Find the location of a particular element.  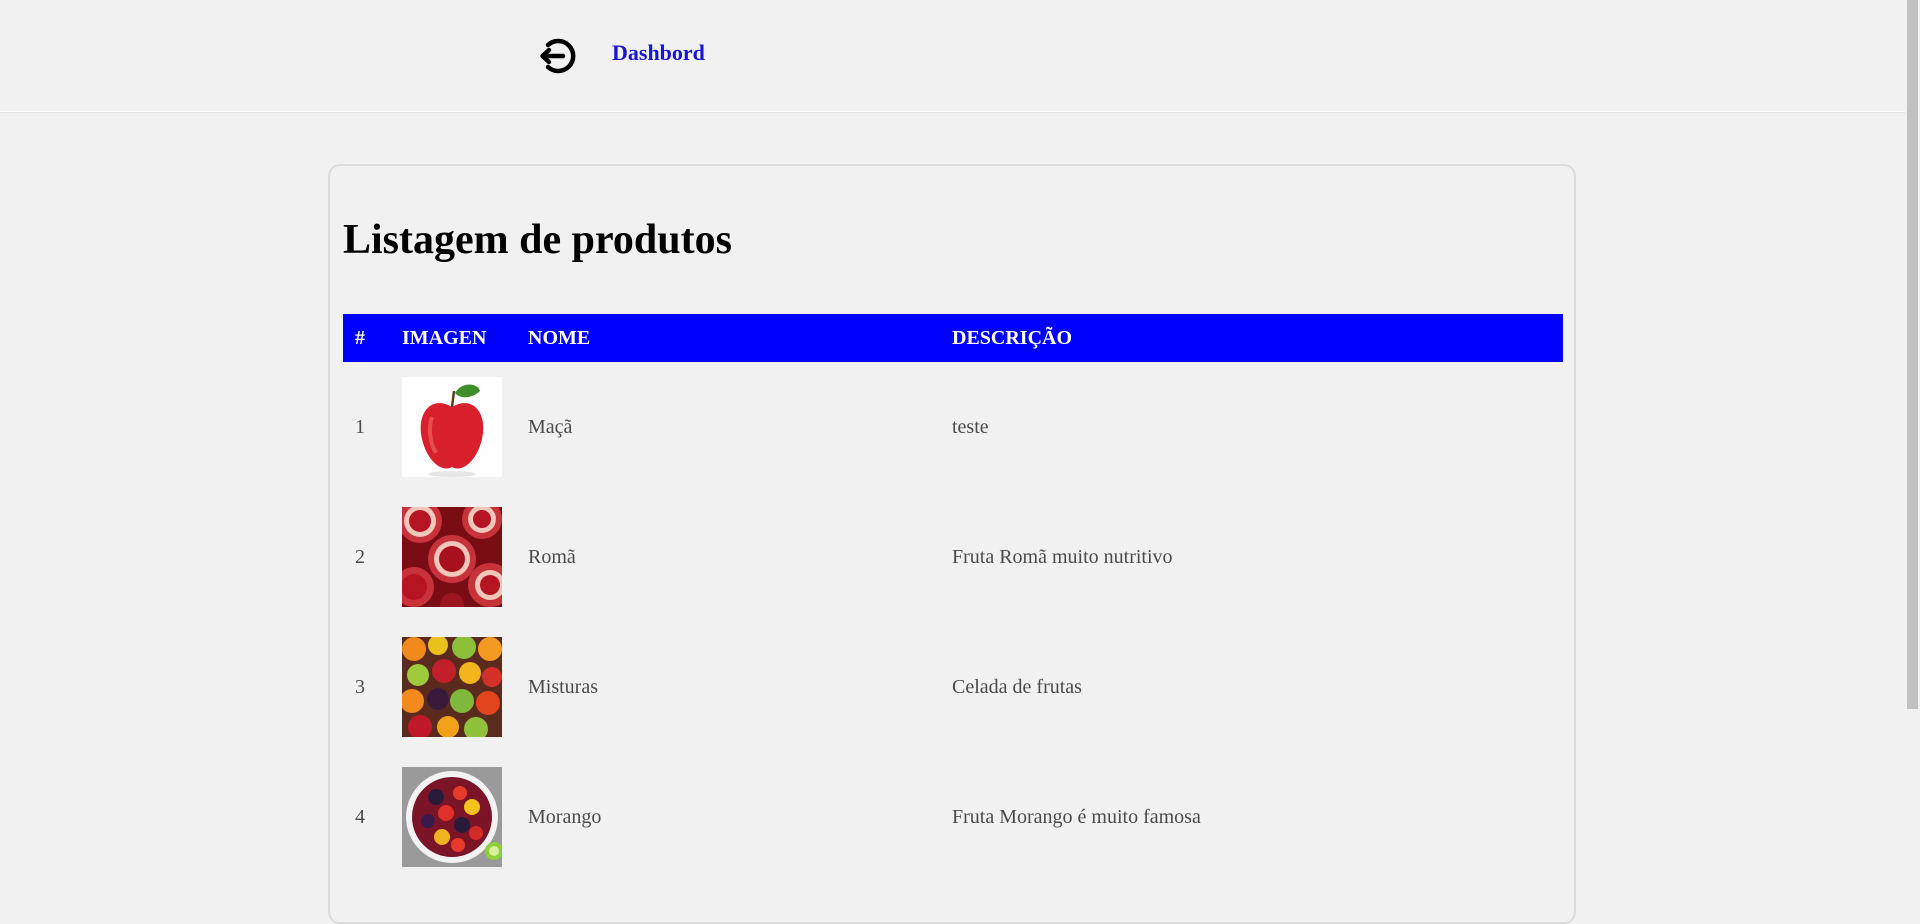

dashboard-link: Dashbord is located at coordinates (658, 53).